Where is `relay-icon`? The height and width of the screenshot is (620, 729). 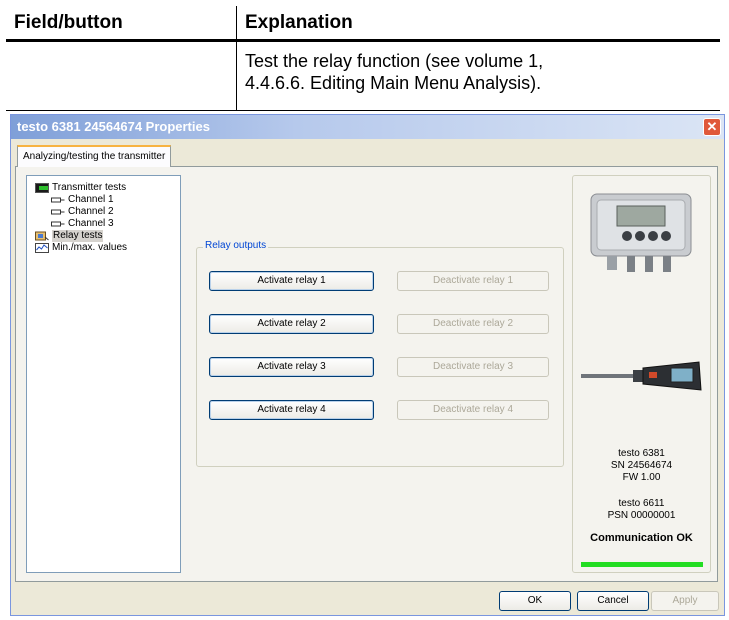
relay-icon is located at coordinates (42, 236).